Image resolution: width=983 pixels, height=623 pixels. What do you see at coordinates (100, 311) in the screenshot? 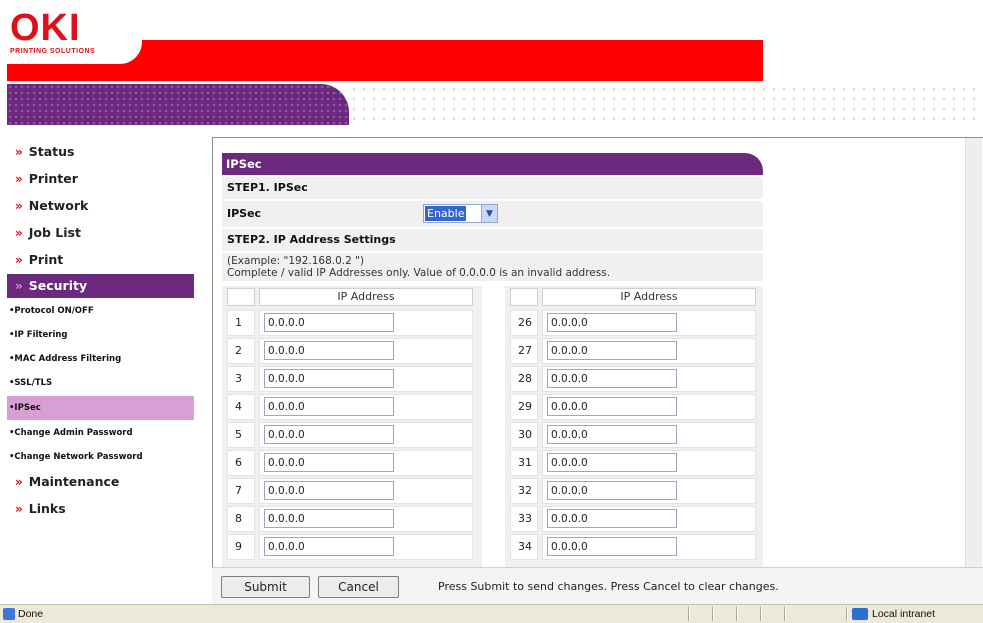
I see `sidebar-sub-protocol: •Protocol ON/OFF` at bounding box center [100, 311].